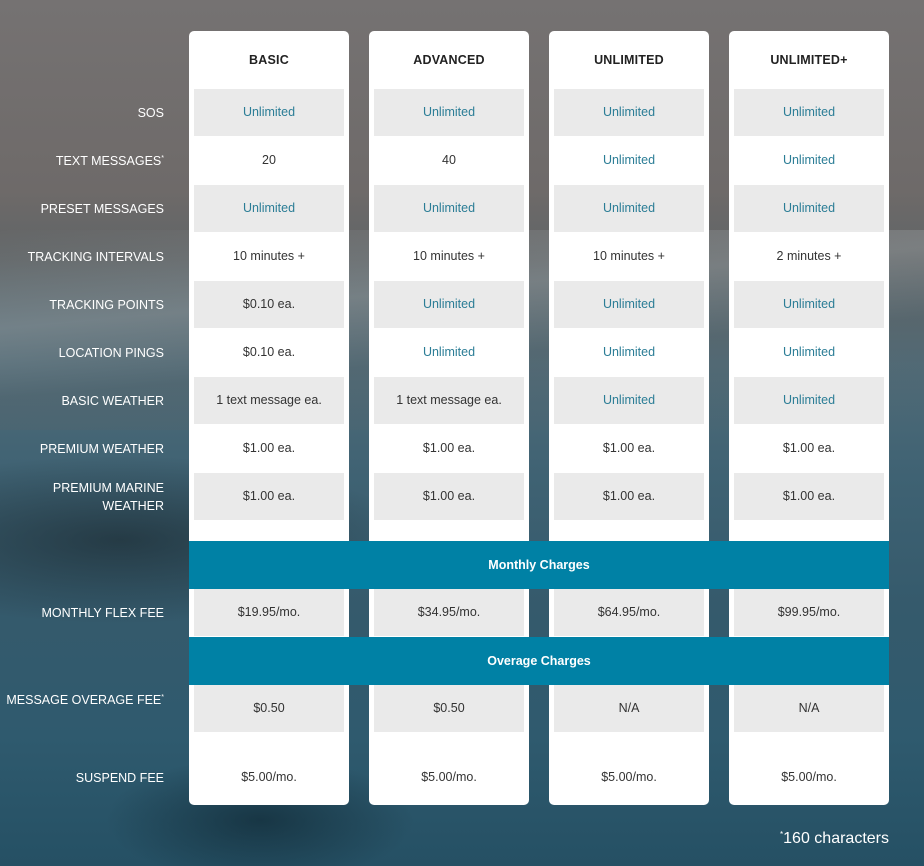 The width and height of the screenshot is (924, 866). Describe the element at coordinates (108, 161) in the screenshot. I see `row-label-text: TEXT MESSAGES` at that location.